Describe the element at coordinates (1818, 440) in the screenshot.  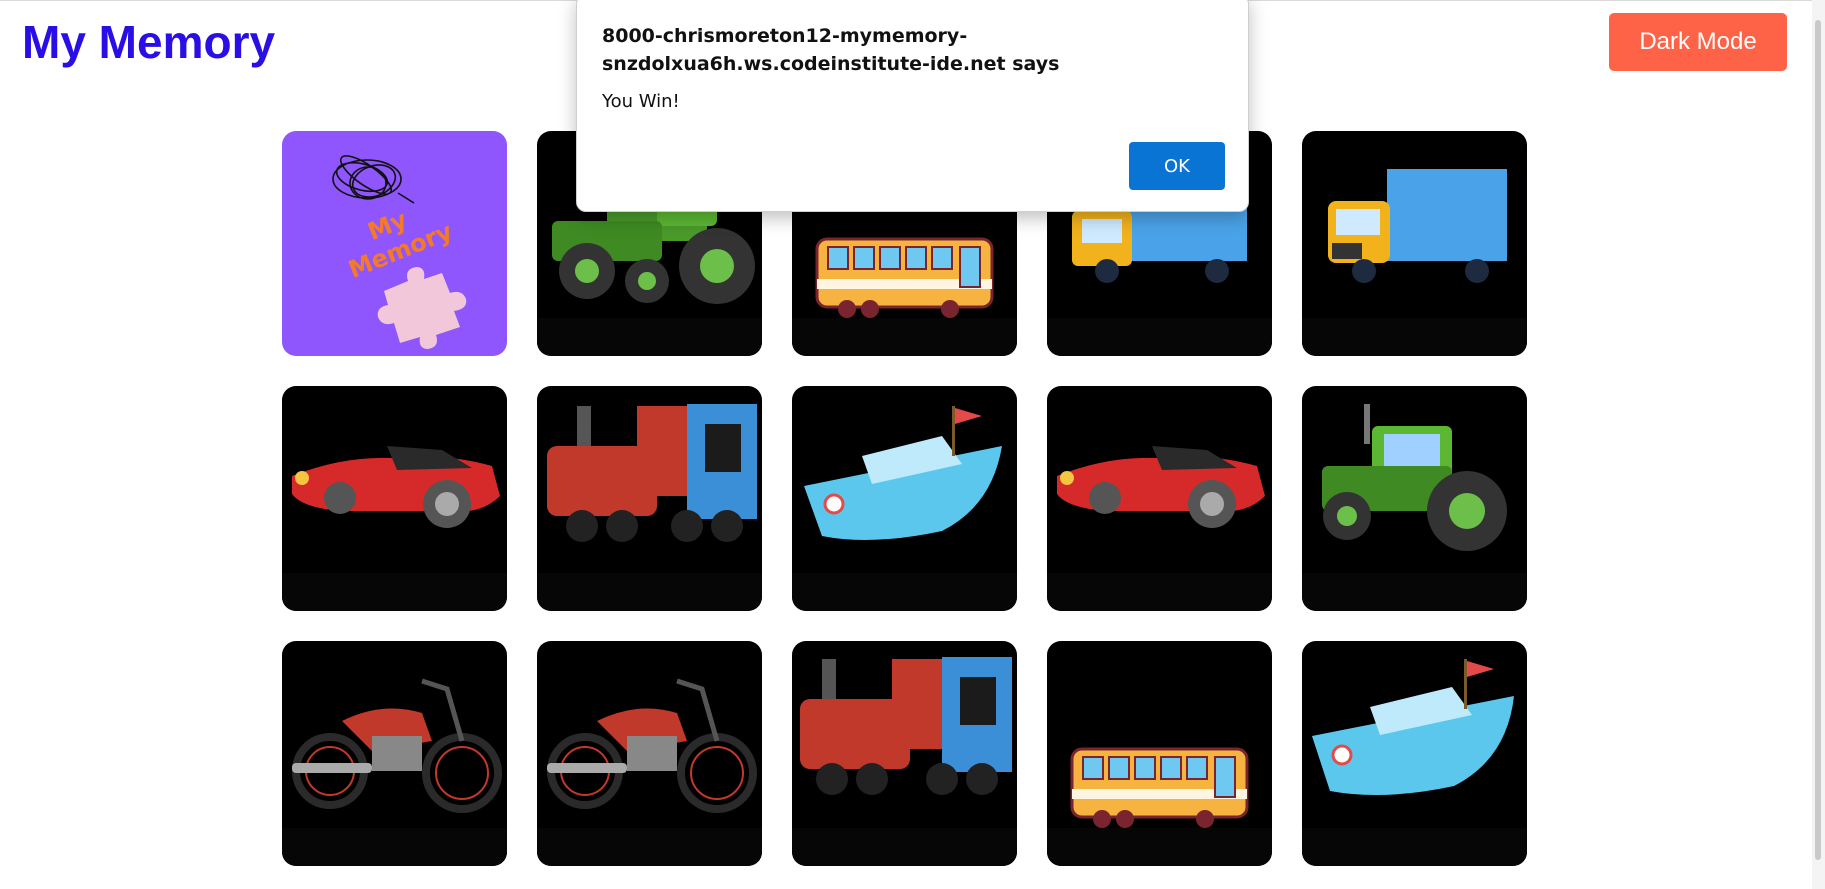
I see `scrollbar-thumb` at that location.